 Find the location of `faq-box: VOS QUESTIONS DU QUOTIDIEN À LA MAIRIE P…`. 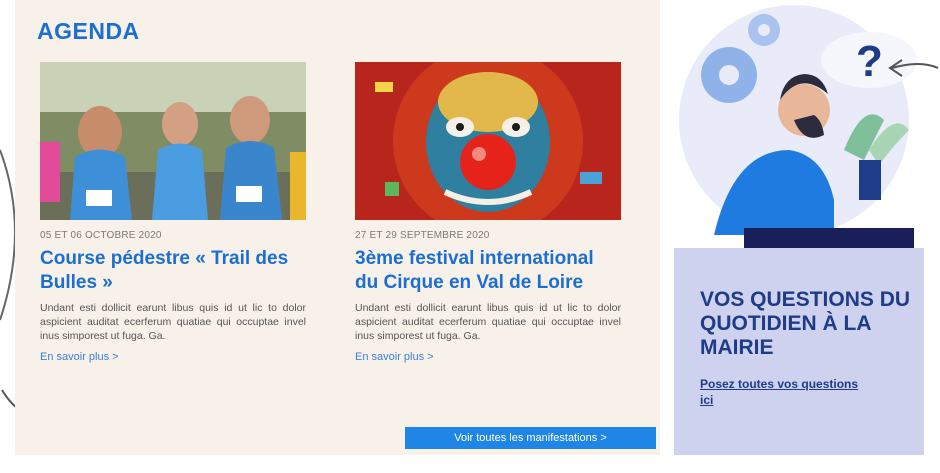

faq-box: VOS QUESTIONS DU QUOTIDIEN À LA MAIRIE P… is located at coordinates (799, 351).